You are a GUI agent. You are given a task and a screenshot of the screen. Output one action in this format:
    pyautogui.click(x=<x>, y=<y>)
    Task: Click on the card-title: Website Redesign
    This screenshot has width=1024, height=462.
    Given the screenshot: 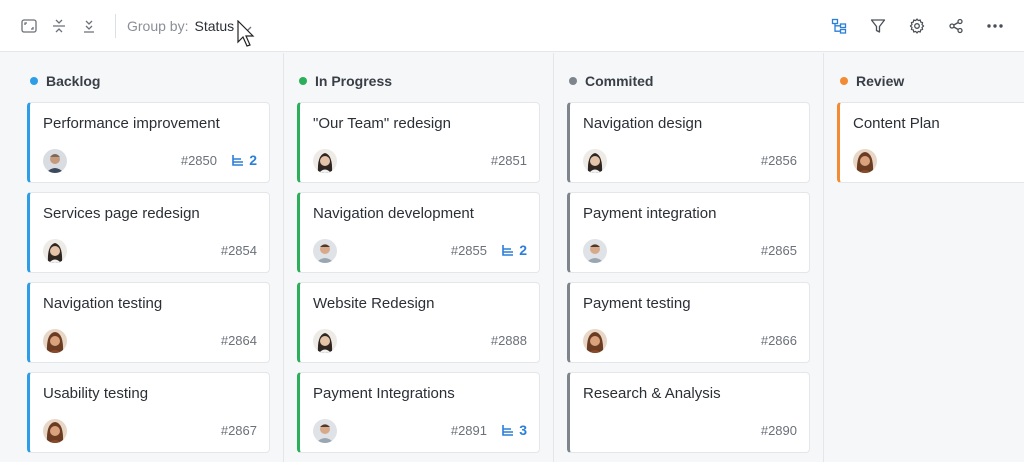 What is the action you would take?
    pyautogui.click(x=374, y=303)
    